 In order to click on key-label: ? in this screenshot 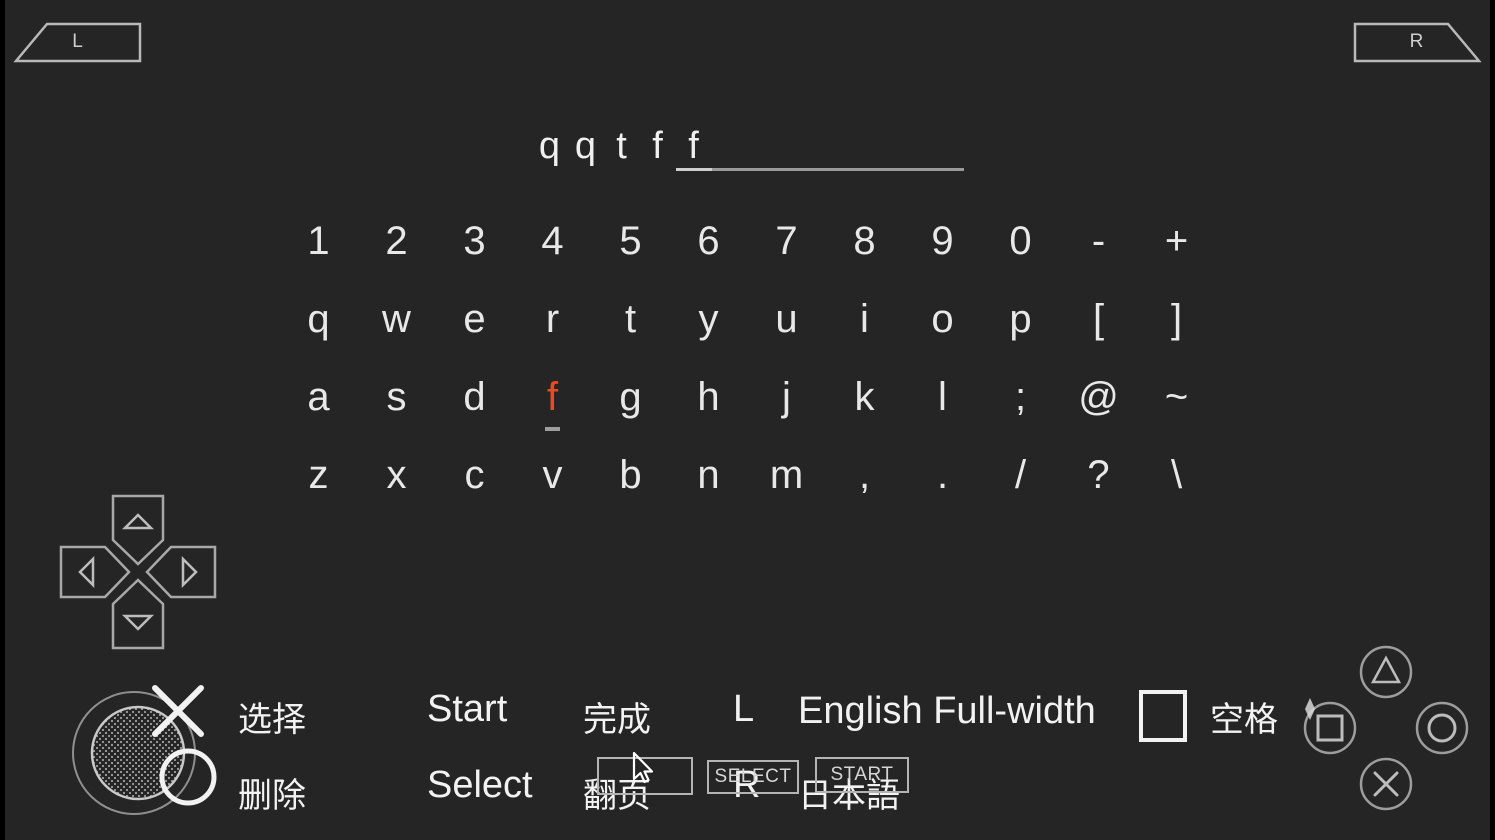, I will do `click(1098, 475)`.